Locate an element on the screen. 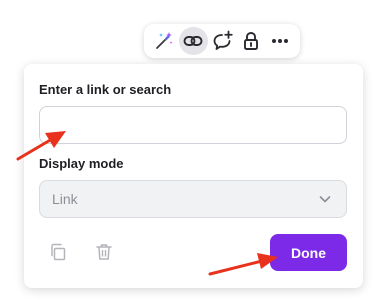 The width and height of the screenshot is (384, 300). more-horizontal-icon is located at coordinates (279, 41).